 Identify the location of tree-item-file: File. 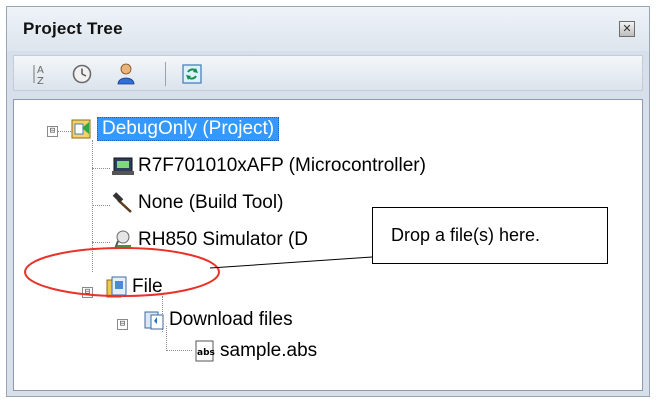
(147, 287).